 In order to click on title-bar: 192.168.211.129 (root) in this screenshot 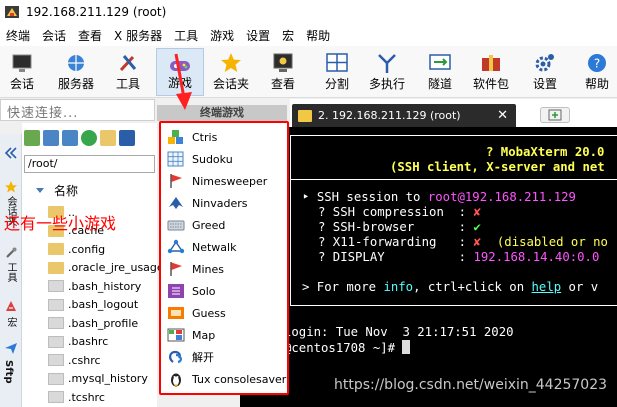, I will do `click(308, 12)`.